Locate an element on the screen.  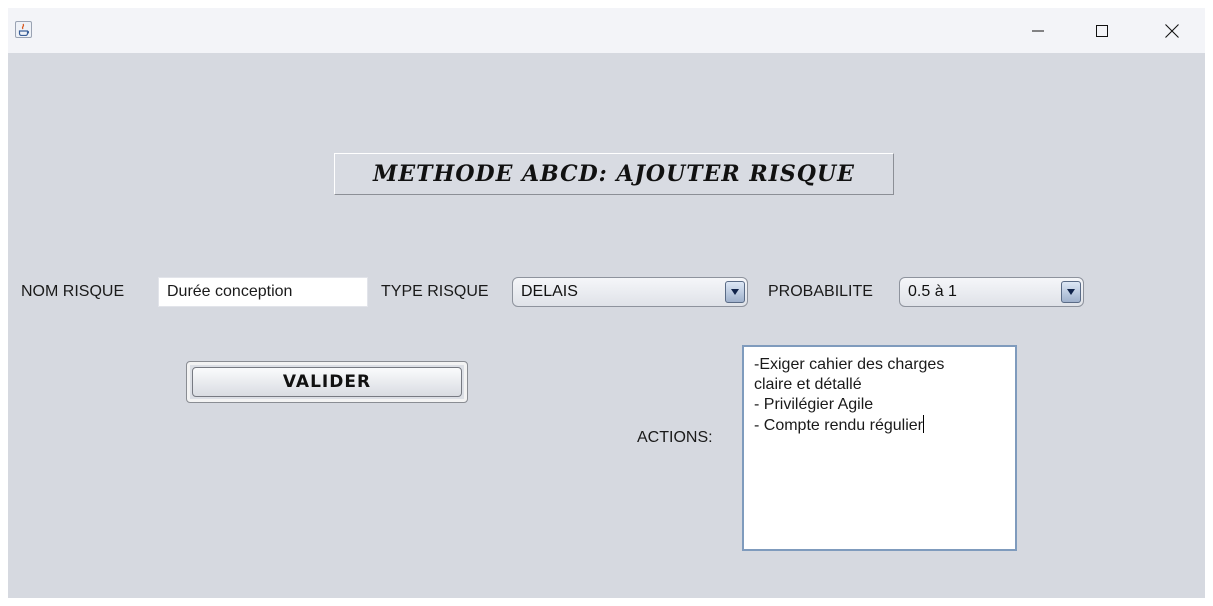
type-risque-select: DELAIS is located at coordinates (630, 292).